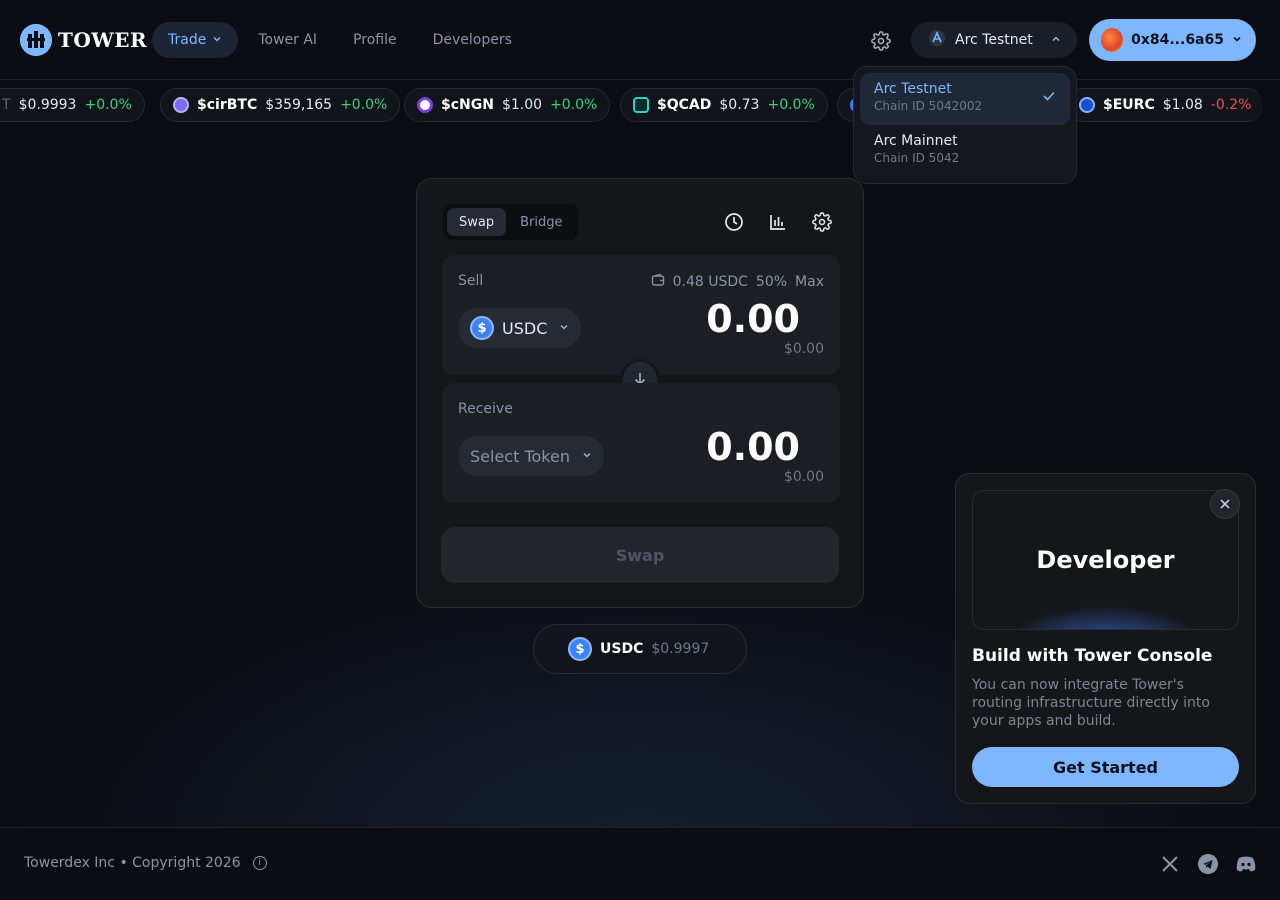 The image size is (1280, 900). What do you see at coordinates (541, 222) in the screenshot?
I see `tab-bridge: Bridge` at bounding box center [541, 222].